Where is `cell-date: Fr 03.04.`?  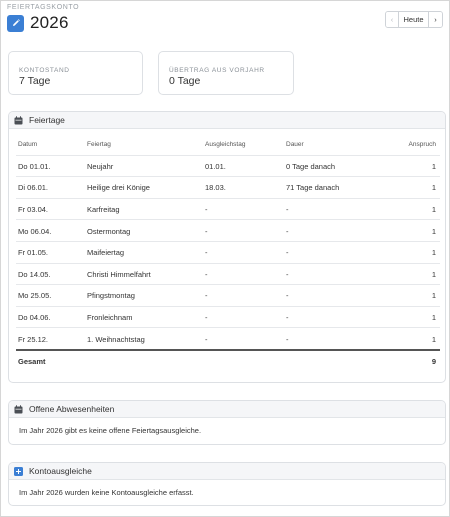 cell-date: Fr 03.04. is located at coordinates (33, 210).